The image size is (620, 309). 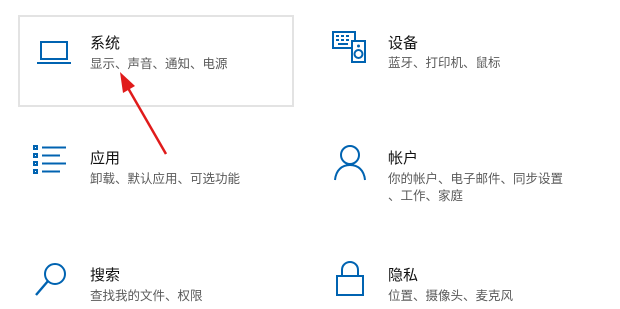 What do you see at coordinates (163, 170) in the screenshot?
I see `settings-tile-apps: 应用 卸载、默认应用、可选功能` at bounding box center [163, 170].